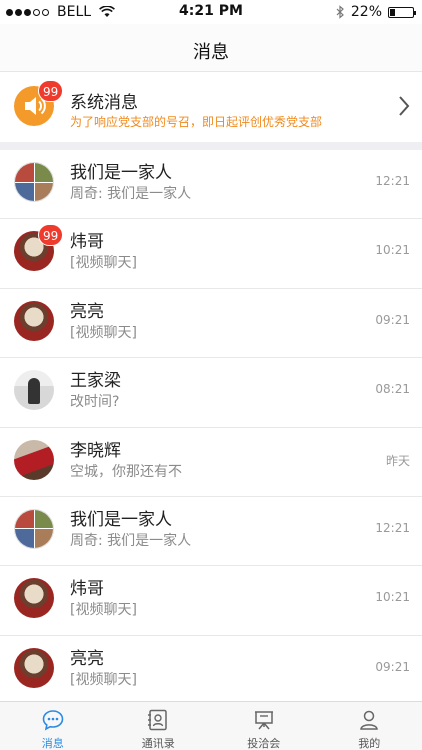 Image resolution: width=422 pixels, height=750 pixels. Describe the element at coordinates (392, 389) in the screenshot. I see `message-time: 08:21` at that location.